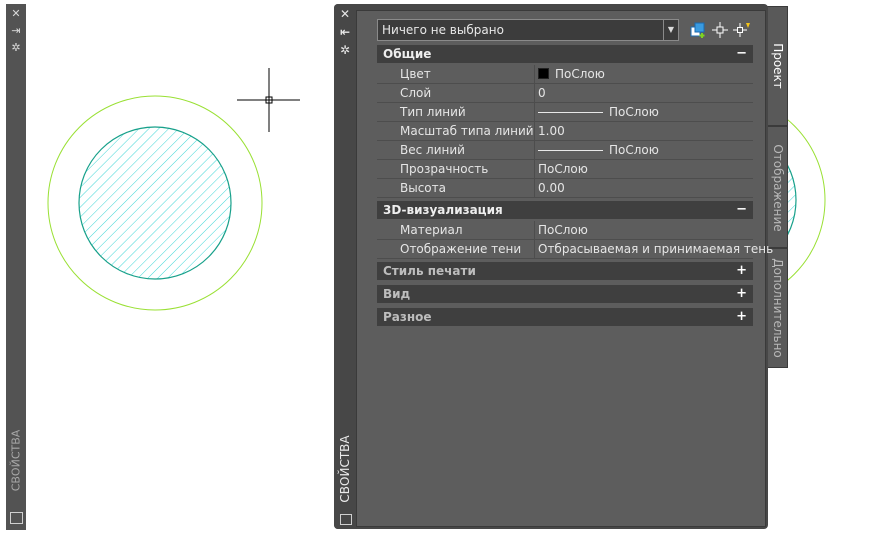 This screenshot has width=877, height=541. What do you see at coordinates (16, 267) in the screenshot?
I see `left-properties-strip: ✕ ⇥ ✲ СВОЙСТВА` at bounding box center [16, 267].